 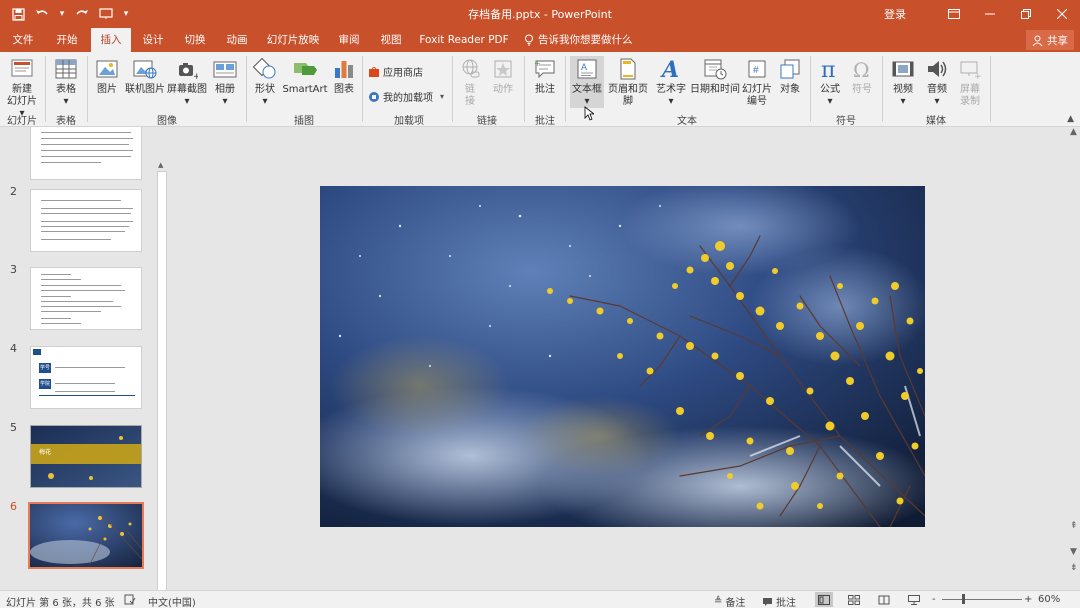 What do you see at coordinates (628, 82) in the screenshot?
I see `header-footer-button: 页眉和页脚` at bounding box center [628, 82].